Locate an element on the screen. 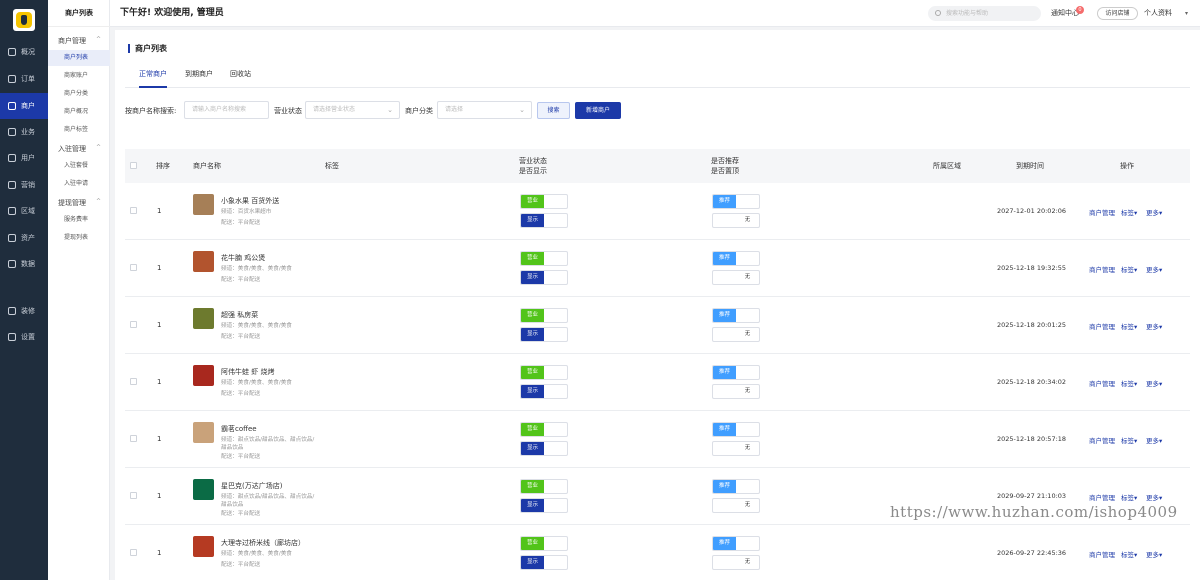 The width and height of the screenshot is (1200, 580). sub-item-settle-apply: 入驻申请 is located at coordinates (79, 184).